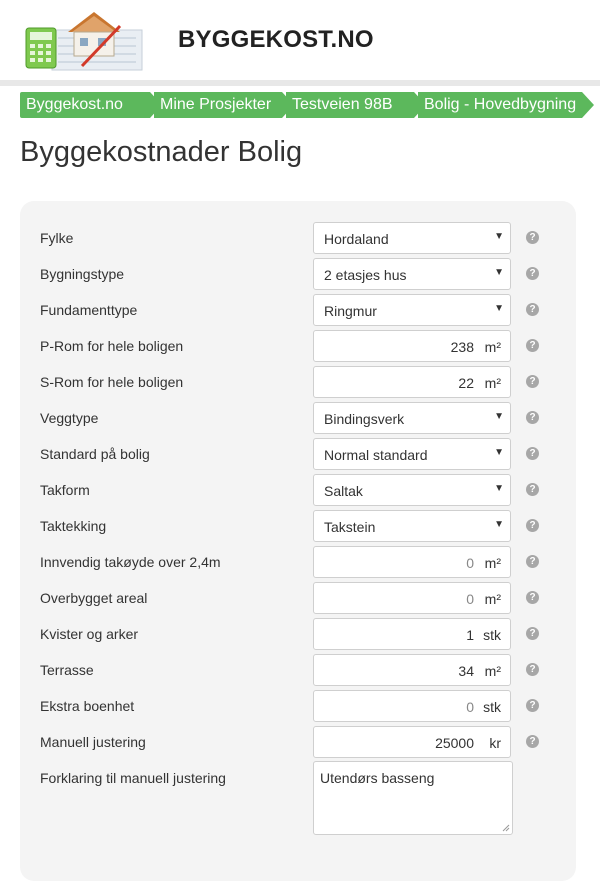 Image resolution: width=600 pixels, height=881 pixels. Describe the element at coordinates (298, 707) in the screenshot. I see `form-row-ekstra: Ekstra boenhet 0 stk ?` at that location.